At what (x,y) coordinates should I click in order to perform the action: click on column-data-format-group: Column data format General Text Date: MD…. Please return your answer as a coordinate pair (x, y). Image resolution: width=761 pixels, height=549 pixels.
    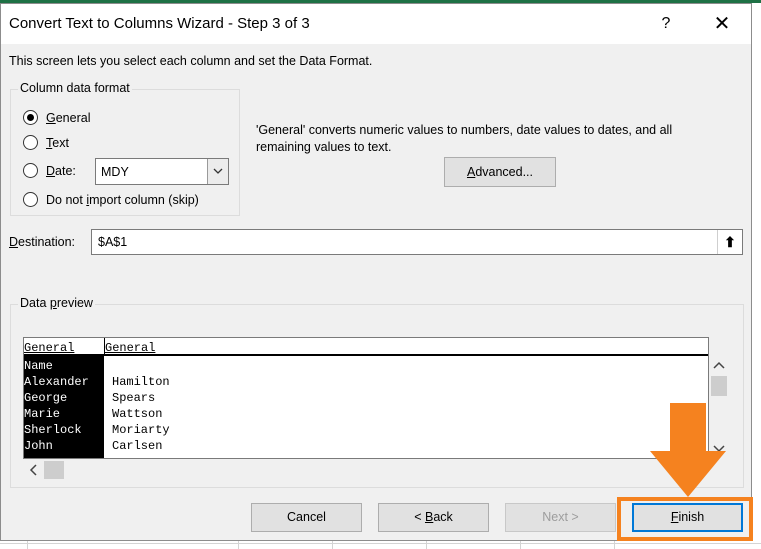
    Looking at the image, I should click on (125, 148).